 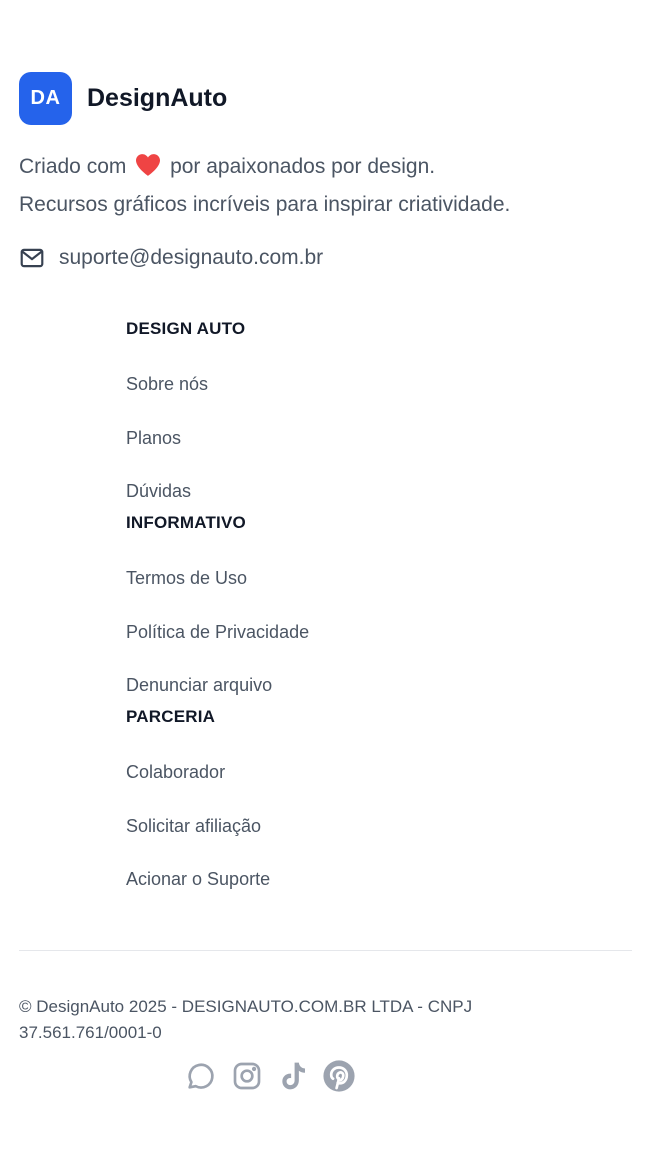 I want to click on tiktok-icon, so click(x=293, y=1076).